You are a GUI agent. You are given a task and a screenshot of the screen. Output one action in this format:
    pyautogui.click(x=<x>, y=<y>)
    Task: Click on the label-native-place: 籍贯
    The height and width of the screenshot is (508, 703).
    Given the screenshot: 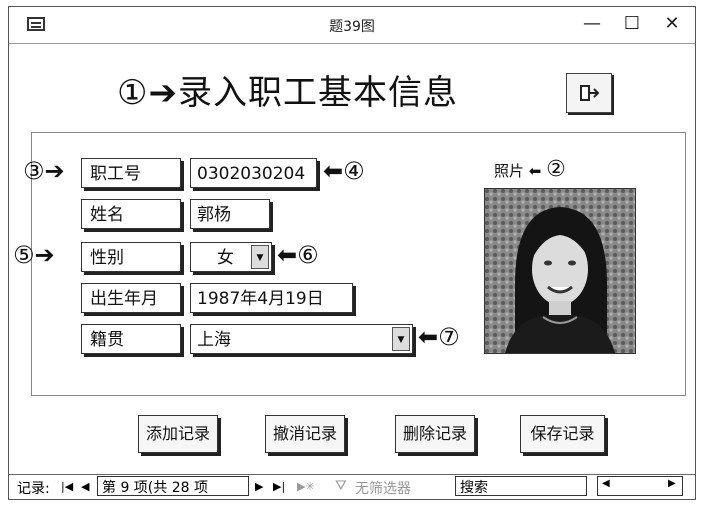 What is the action you would take?
    pyautogui.click(x=131, y=339)
    